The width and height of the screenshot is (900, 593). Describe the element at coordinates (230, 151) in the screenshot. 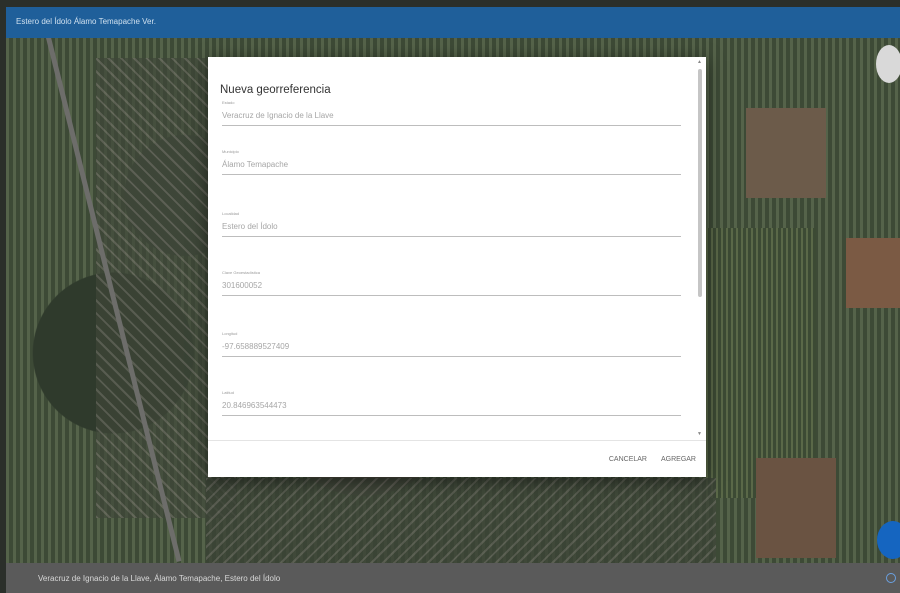

I see `field-label: Municipio` at that location.